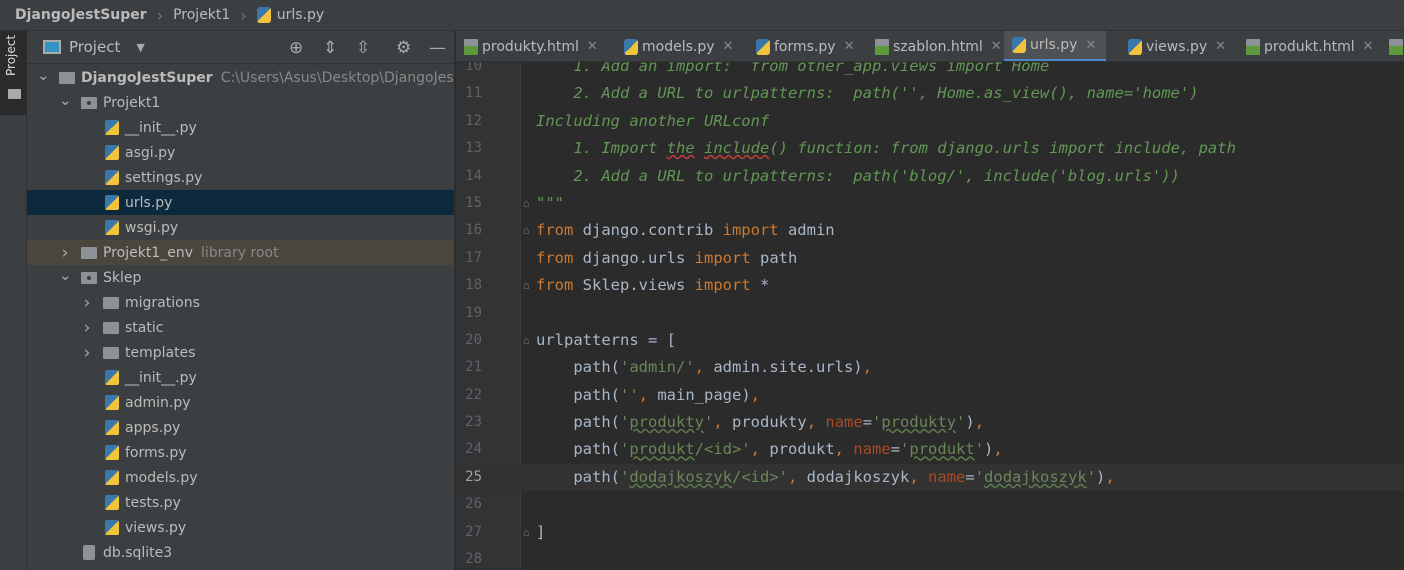 The height and width of the screenshot is (570, 1404). I want to click on breadcrumb-folder: Projekt1, so click(201, 15).